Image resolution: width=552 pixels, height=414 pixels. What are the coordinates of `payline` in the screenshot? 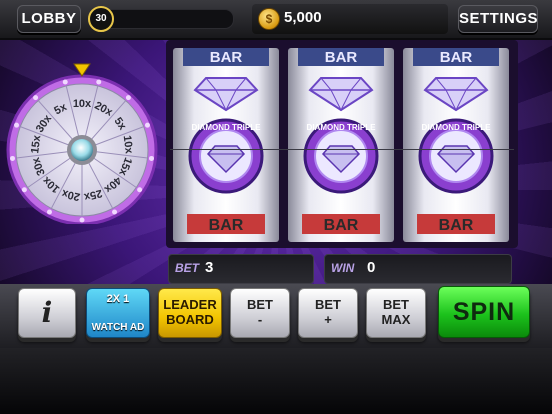 It's located at (342, 149).